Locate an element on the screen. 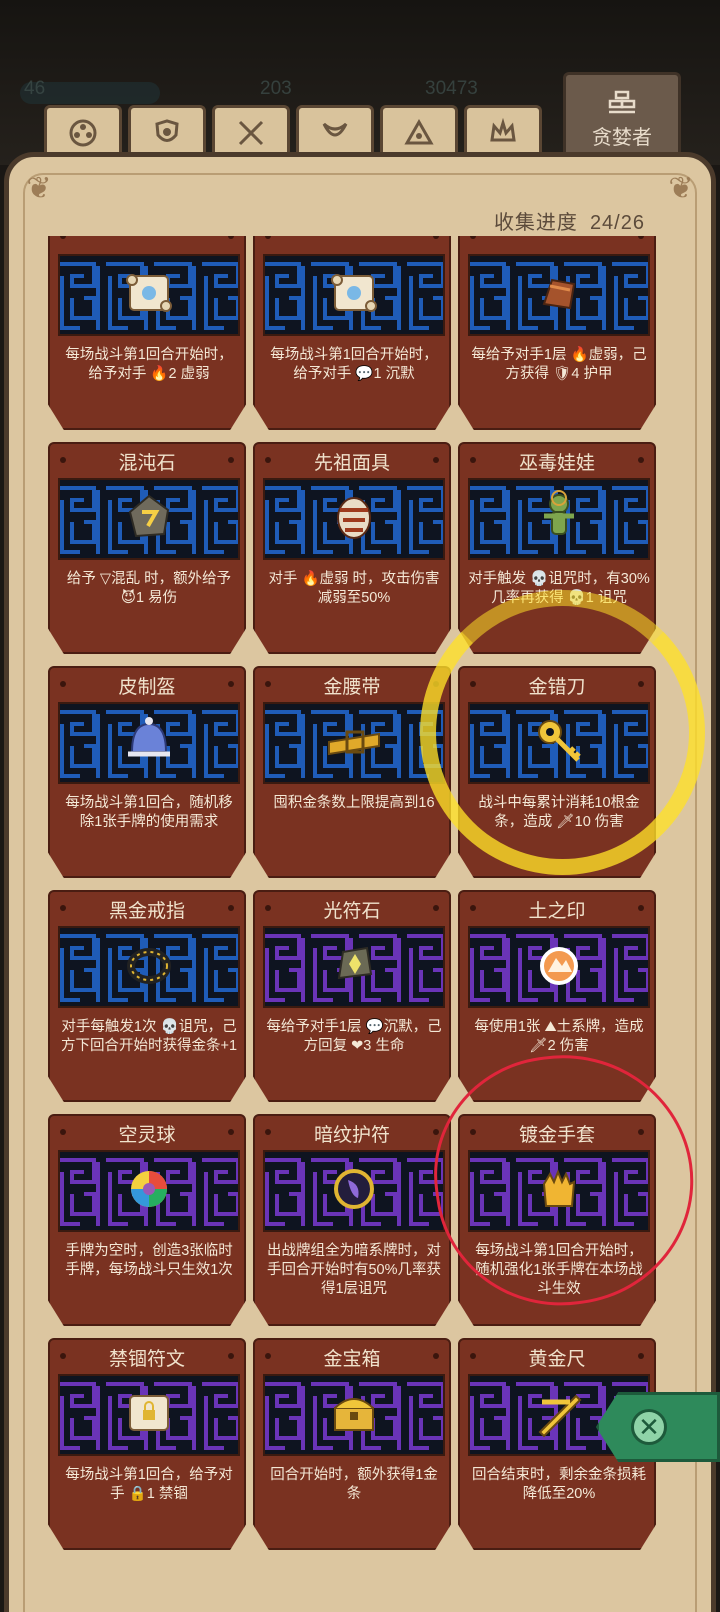  relic-card: 先祖面具对手 🔥虚弱 时，攻击伤害减弱至50% is located at coordinates (352, 548).